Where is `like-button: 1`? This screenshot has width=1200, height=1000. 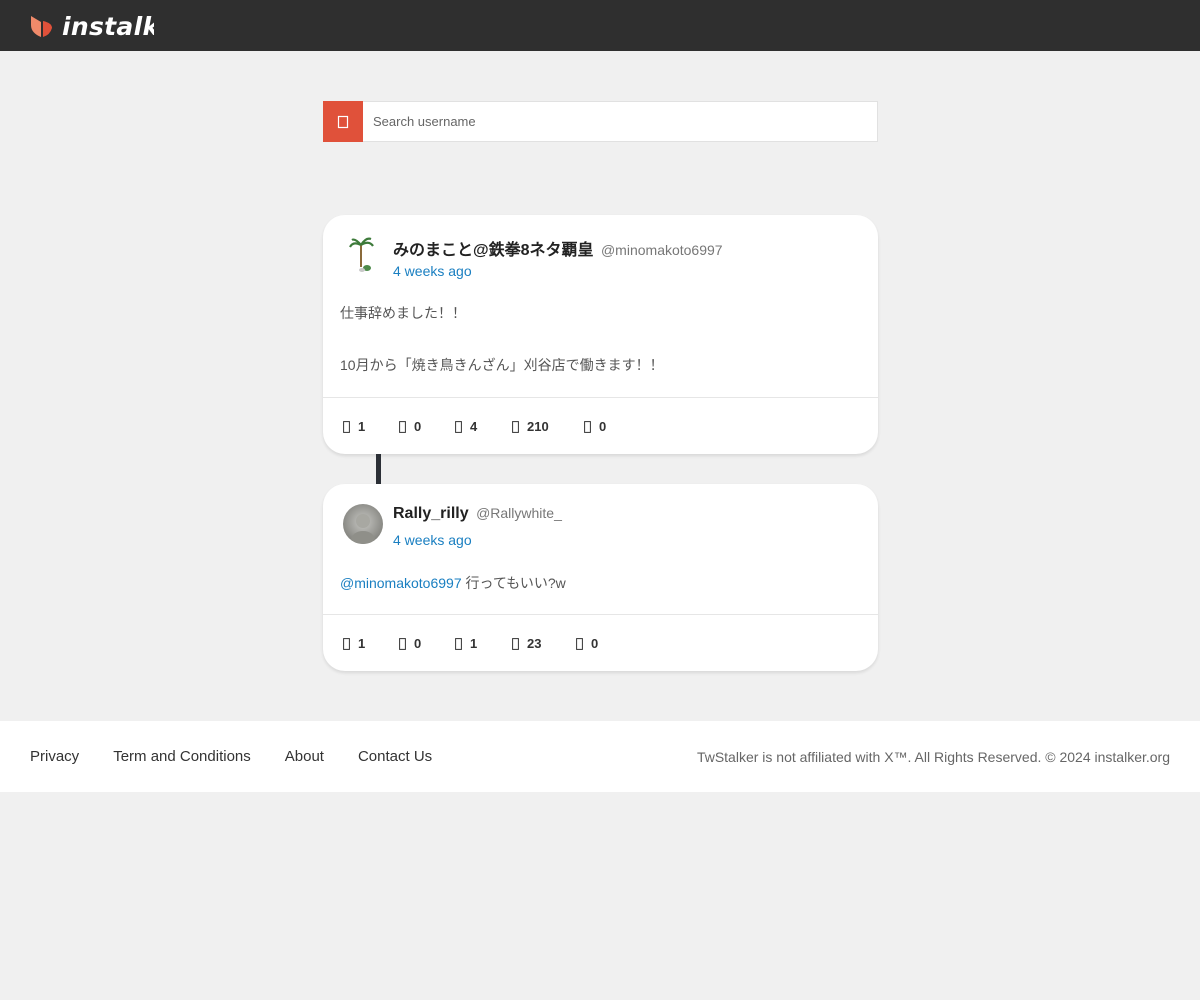
like-button: 1 is located at coordinates (483, 643).